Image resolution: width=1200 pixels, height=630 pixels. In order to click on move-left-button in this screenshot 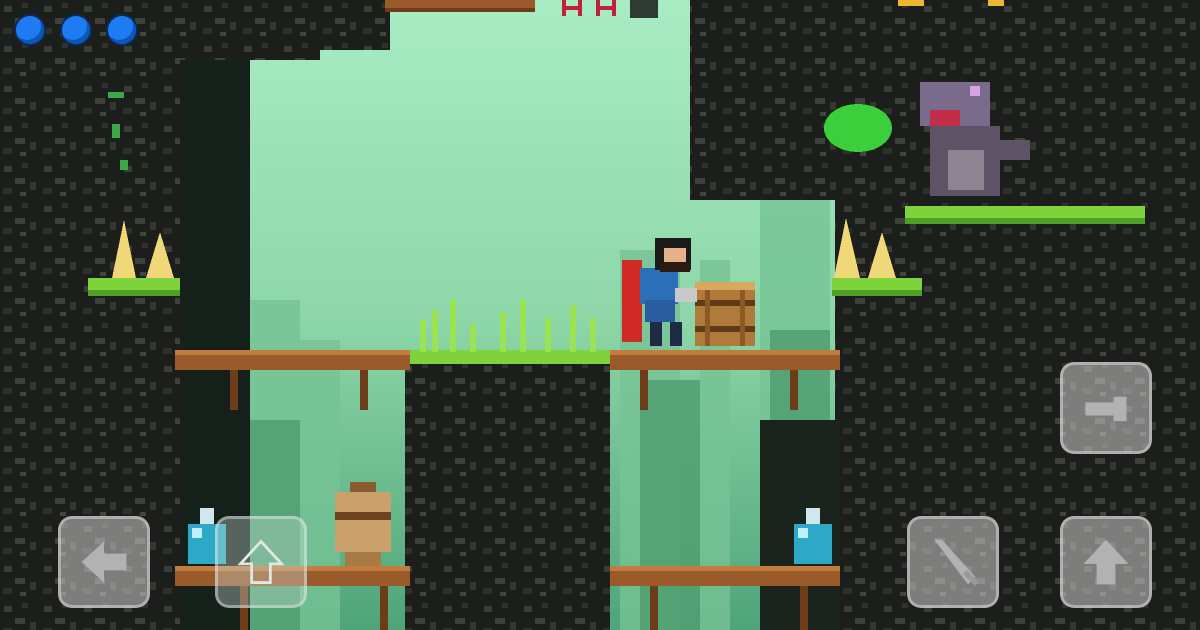, I will do `click(104, 562)`.